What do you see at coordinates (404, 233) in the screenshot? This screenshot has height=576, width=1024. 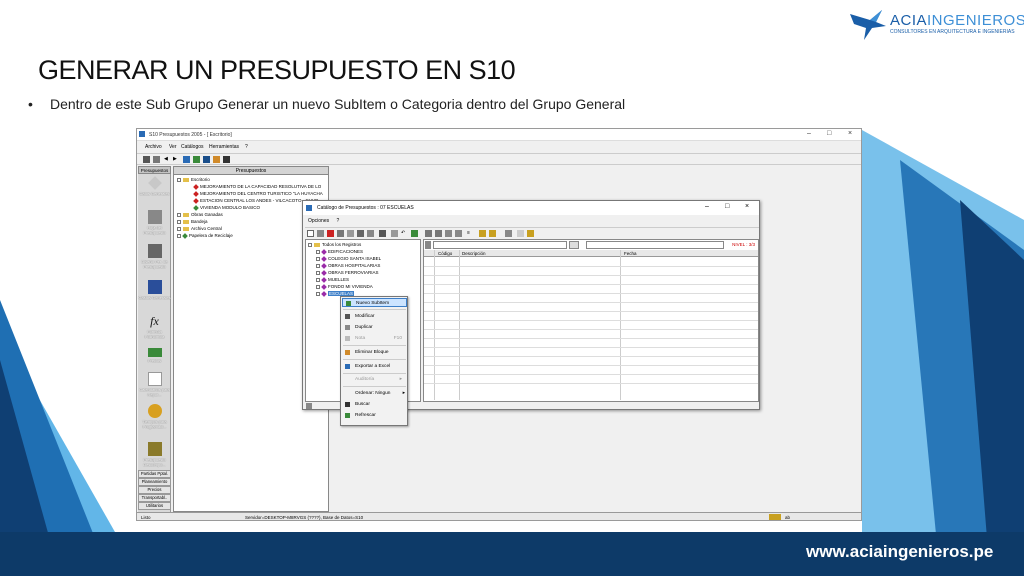 I see `undo-icon: ↶` at bounding box center [404, 233].